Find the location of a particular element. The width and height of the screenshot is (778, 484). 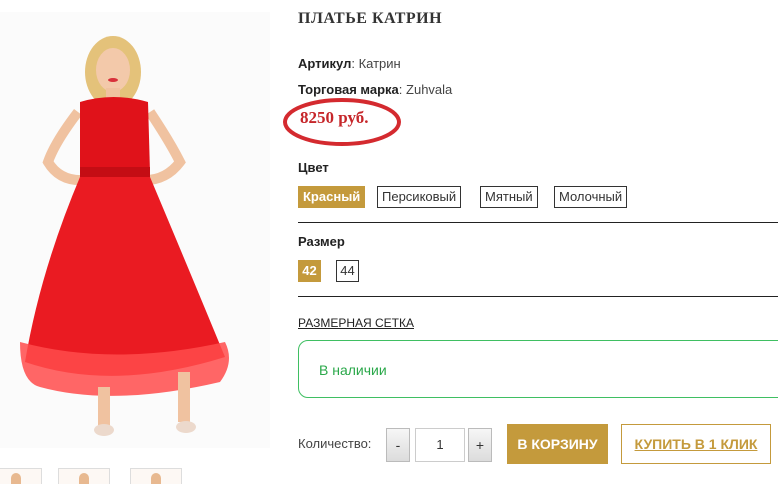

size-option-44: 44 is located at coordinates (347, 271).